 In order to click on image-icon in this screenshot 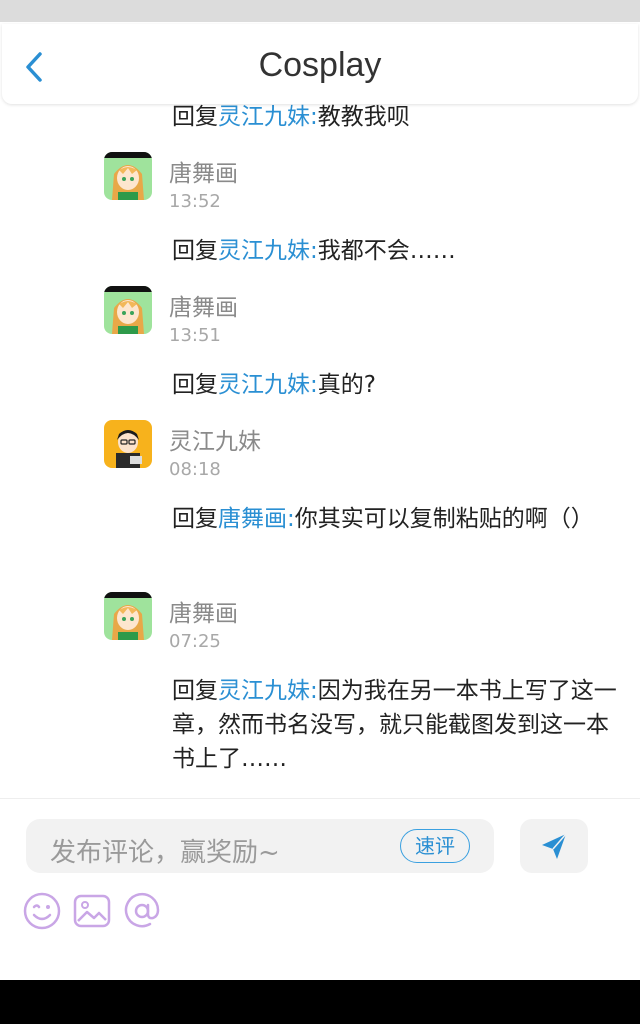, I will do `click(92, 911)`.